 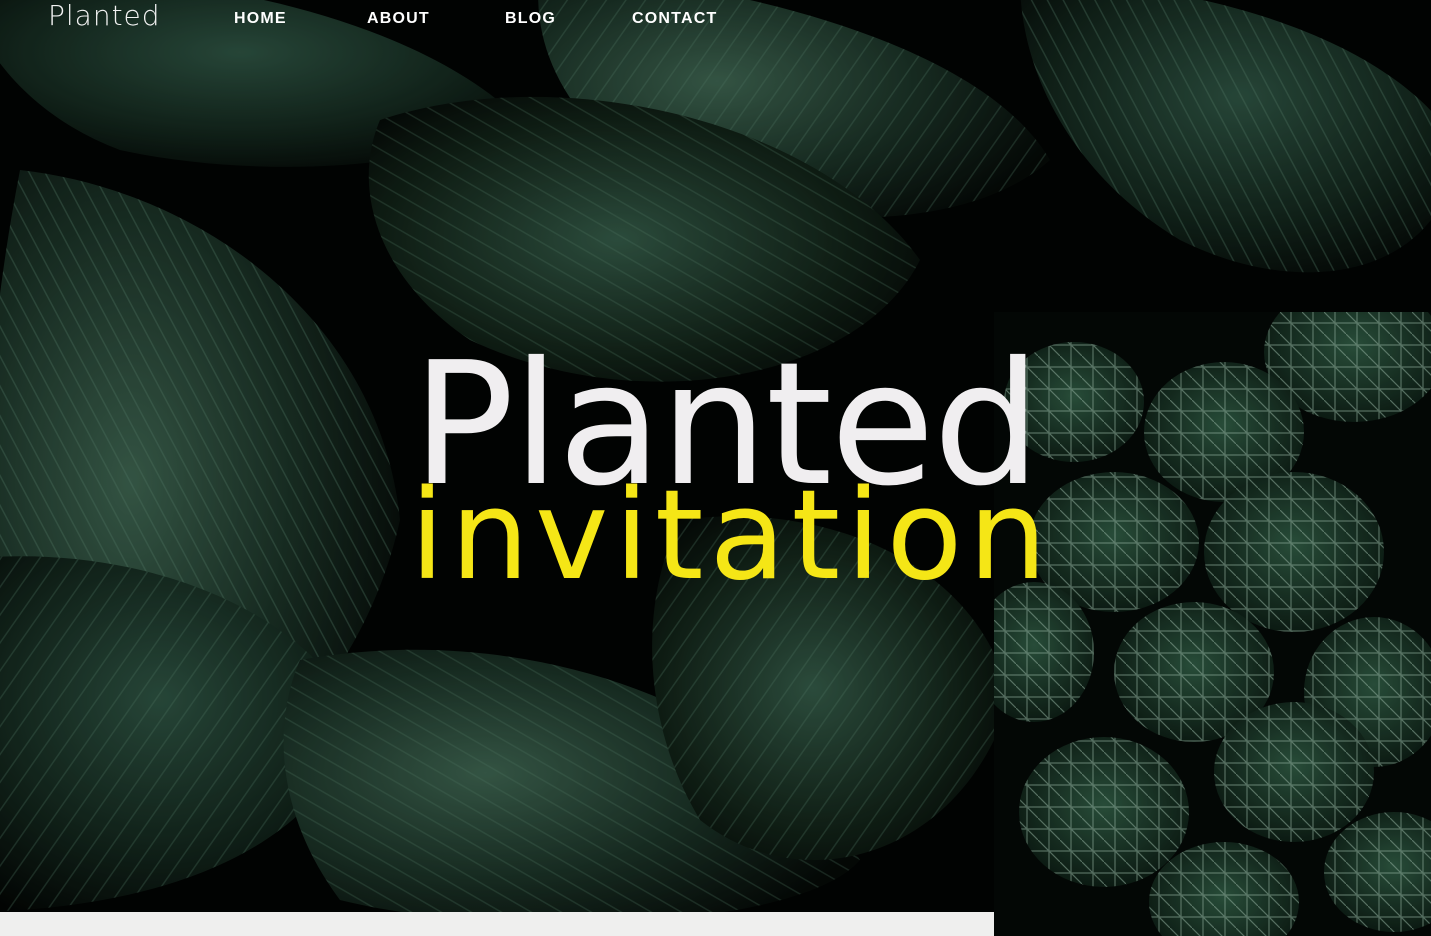 I want to click on nav-link-blog: BLOG, so click(x=530, y=19).